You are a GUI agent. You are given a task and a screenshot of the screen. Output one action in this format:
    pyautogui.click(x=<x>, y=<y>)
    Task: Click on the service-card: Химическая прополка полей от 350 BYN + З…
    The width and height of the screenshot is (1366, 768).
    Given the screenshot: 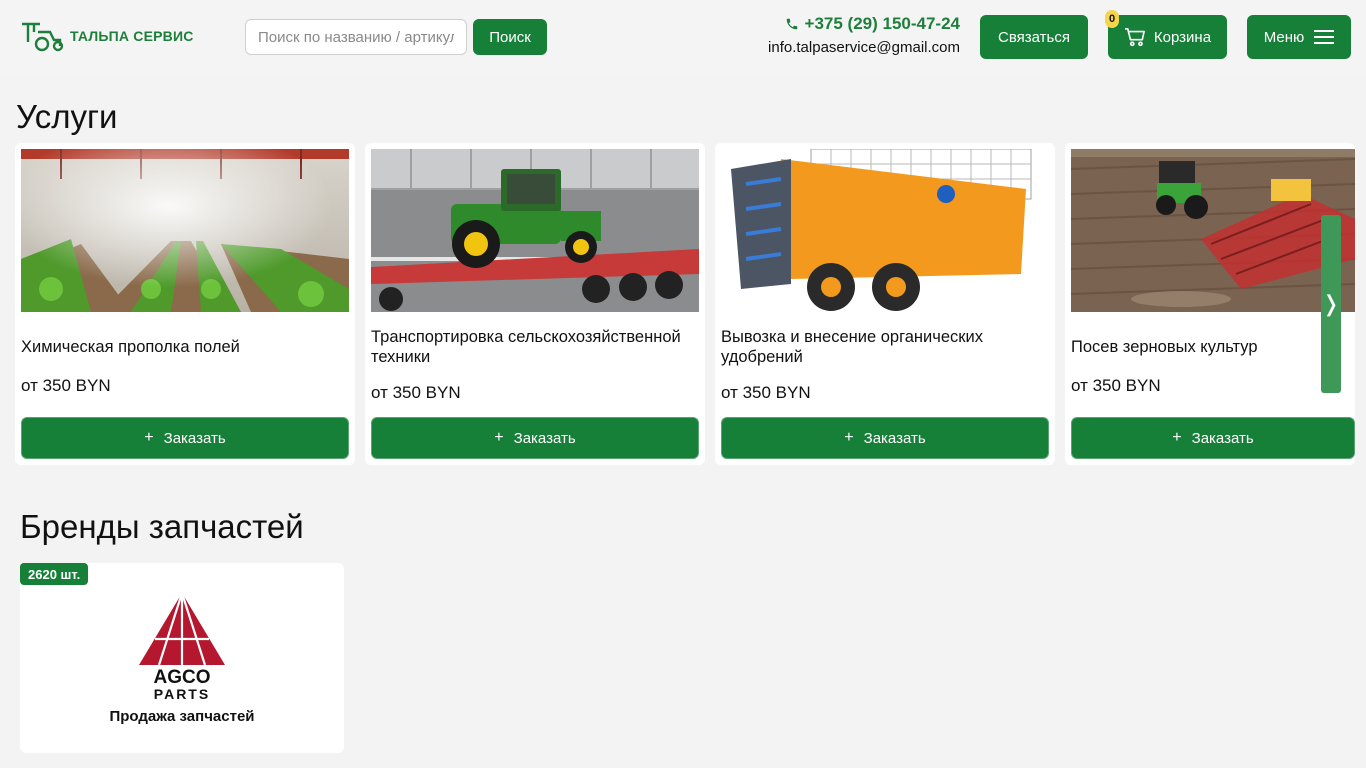 What is the action you would take?
    pyautogui.click(x=185, y=304)
    